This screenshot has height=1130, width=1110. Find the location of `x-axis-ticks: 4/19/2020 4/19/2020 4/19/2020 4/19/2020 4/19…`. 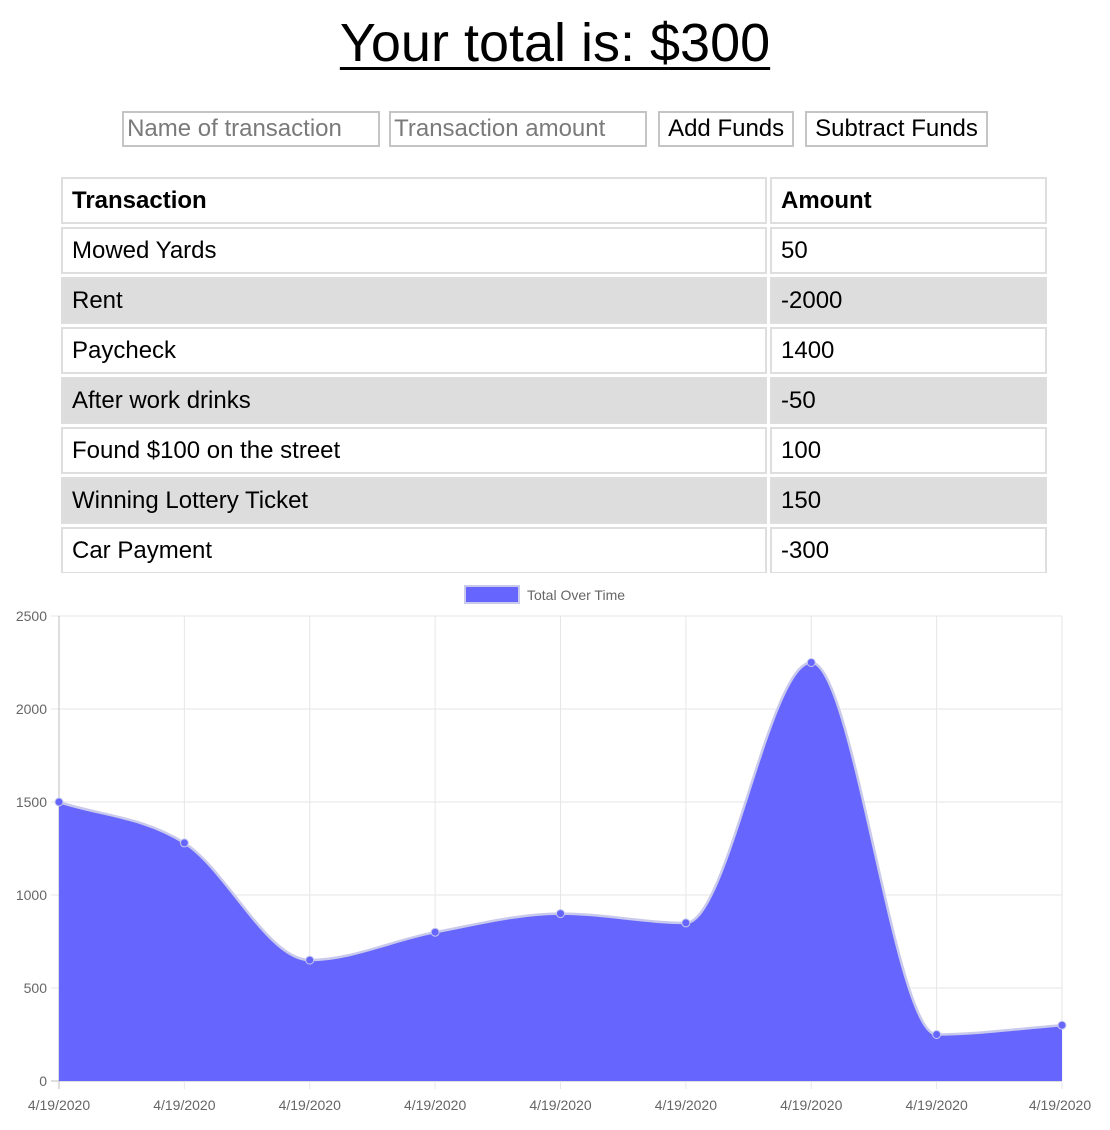

x-axis-ticks: 4/19/2020 4/19/2020 4/19/2020 4/19/2020 4/19… is located at coordinates (559, 1105).